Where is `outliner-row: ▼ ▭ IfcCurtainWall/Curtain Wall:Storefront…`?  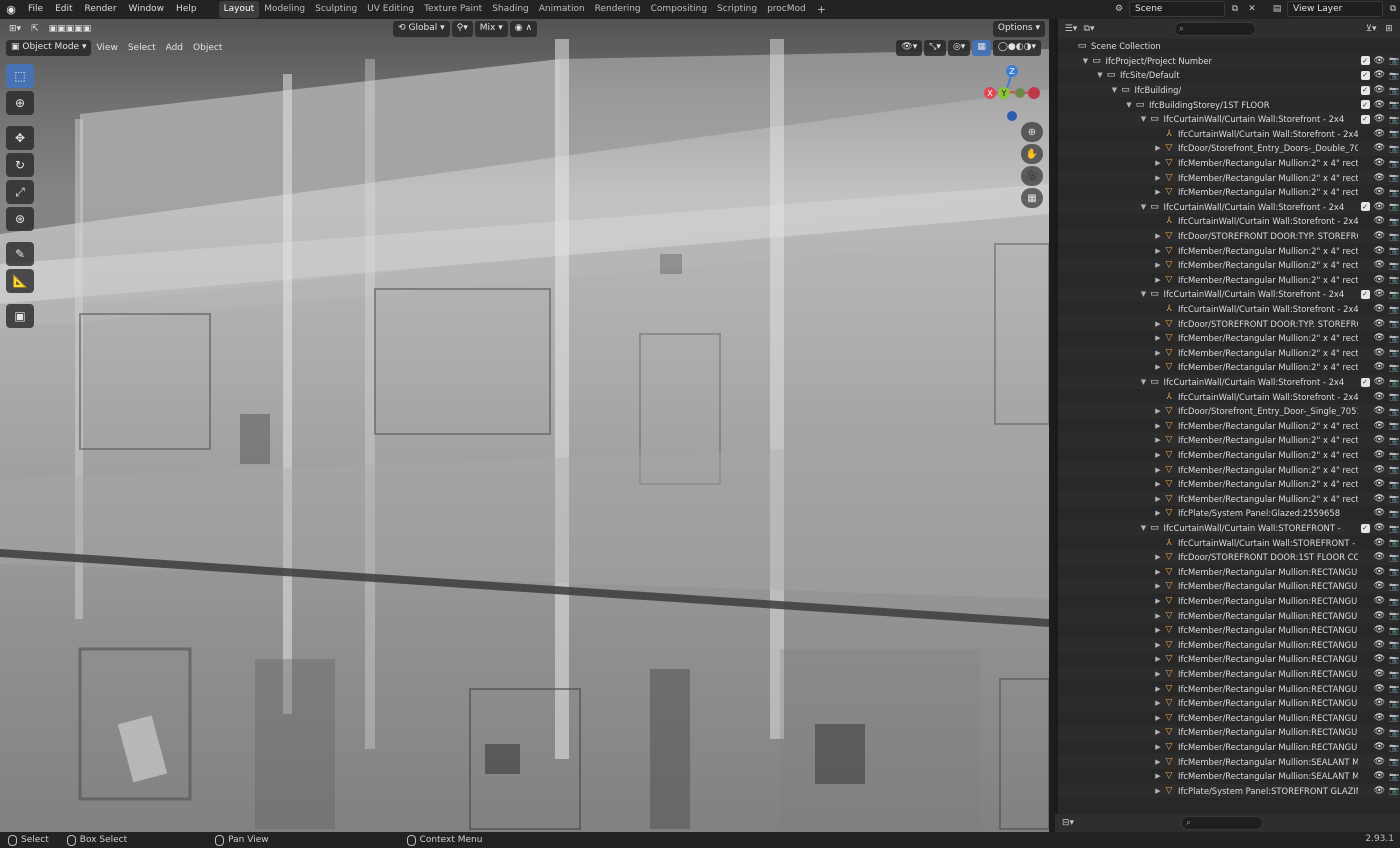 outliner-row: ▼ ▭ IfcCurtainWall/Curtain Wall:Storefront… is located at coordinates (1229, 382).